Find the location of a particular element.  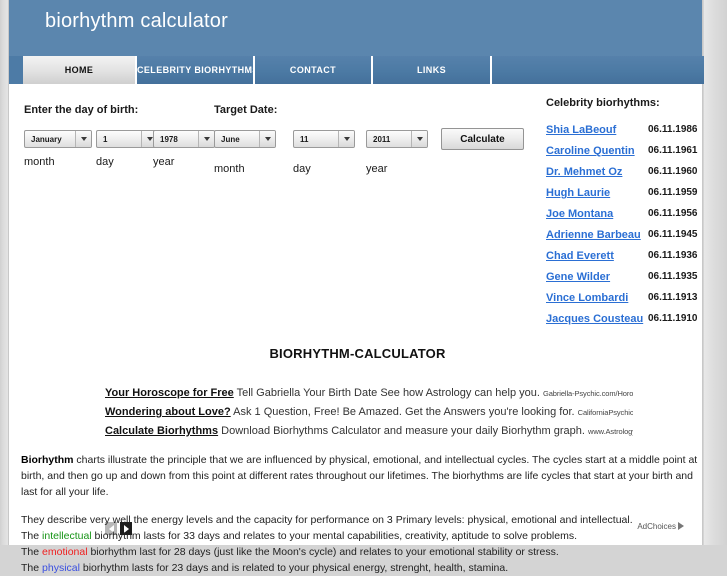

target-day-select: 11 is located at coordinates (324, 139).